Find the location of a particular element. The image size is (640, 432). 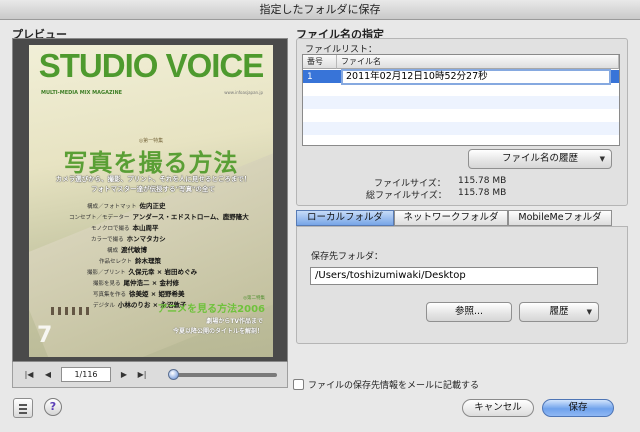

cover-credit-role: 構成／フォトマット is located at coordinates (112, 207).